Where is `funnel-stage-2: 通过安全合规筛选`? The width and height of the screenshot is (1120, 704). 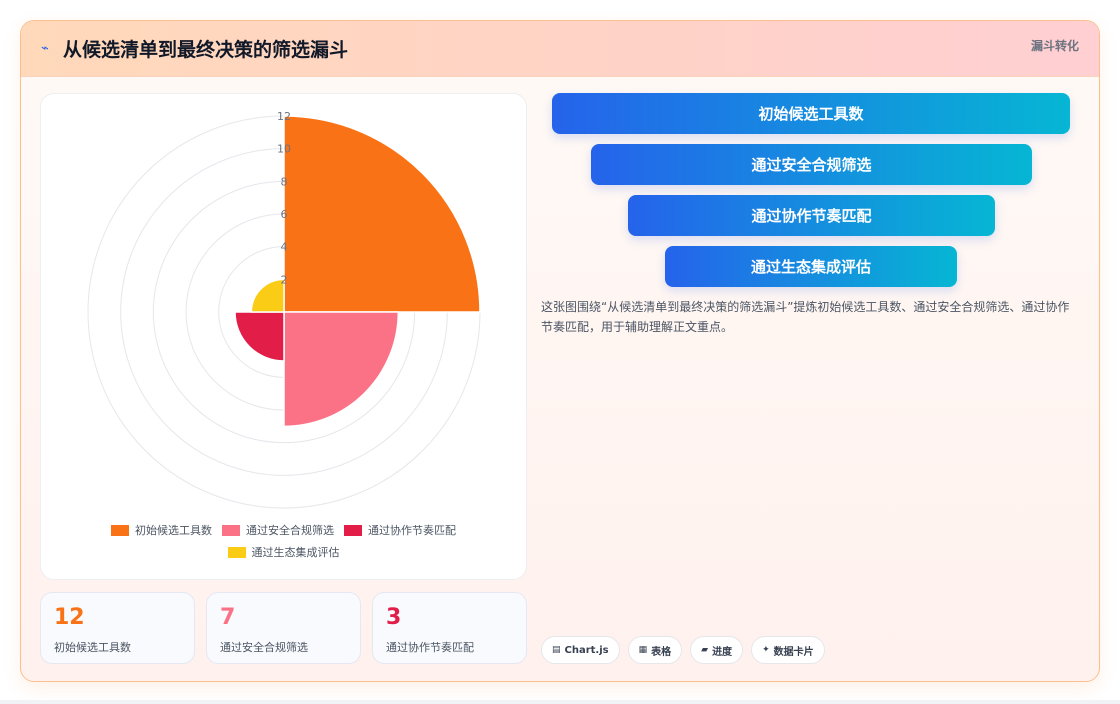
funnel-stage-2: 通过安全合规筛选 is located at coordinates (811, 164).